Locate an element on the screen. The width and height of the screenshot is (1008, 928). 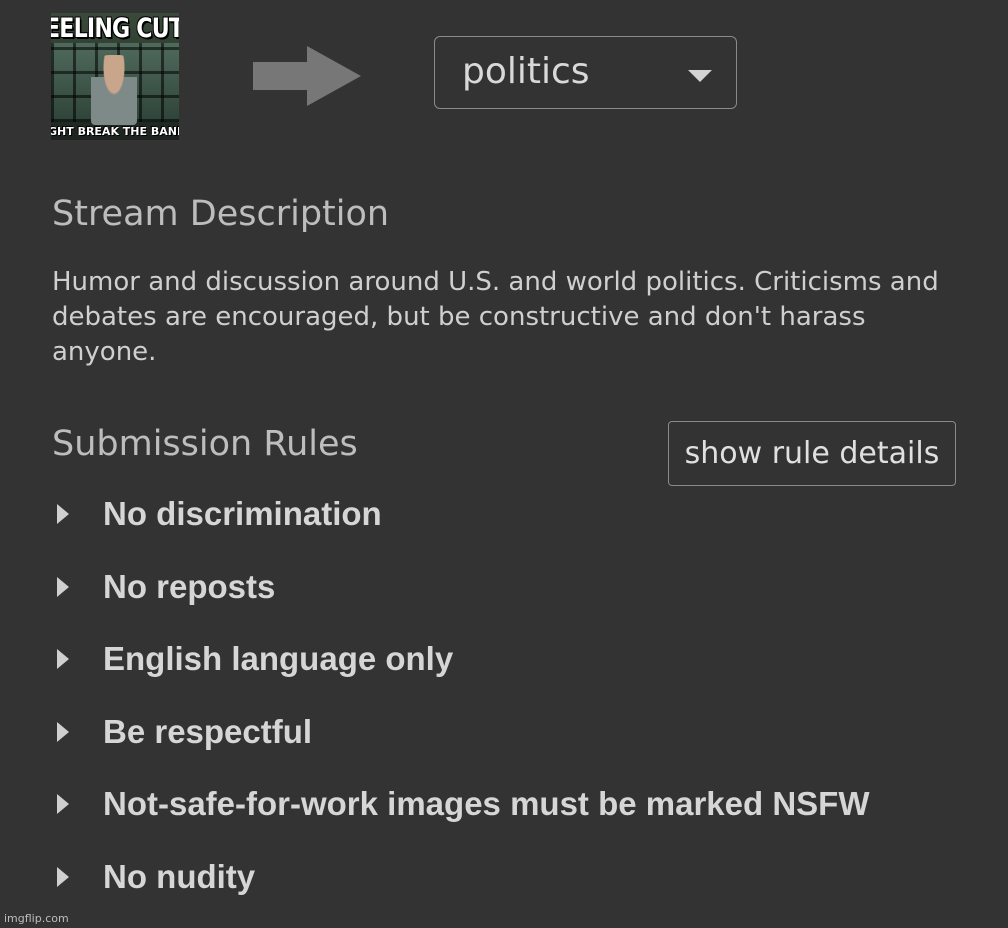
rule-item-no-reposts: No reposts is located at coordinates (460, 587).